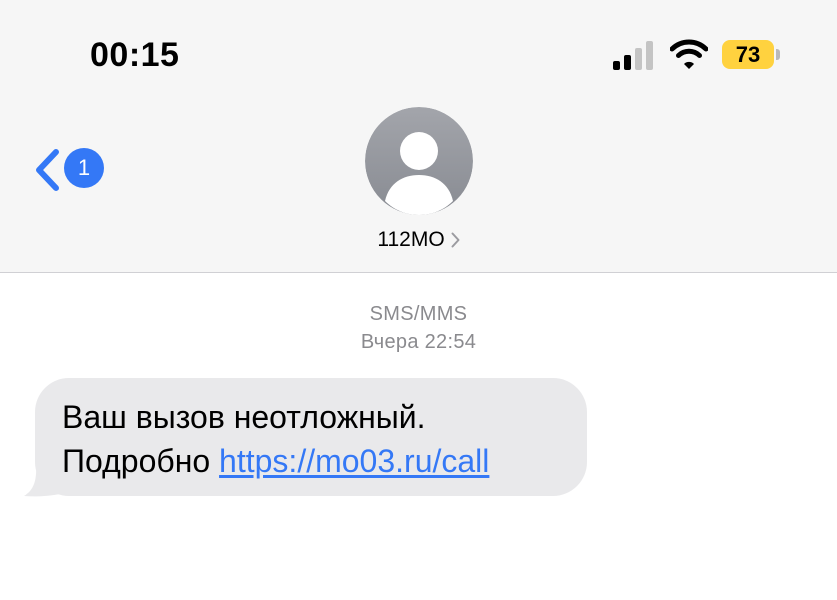 The image size is (837, 600). I want to click on unread-count-badge: 1, so click(84, 168).